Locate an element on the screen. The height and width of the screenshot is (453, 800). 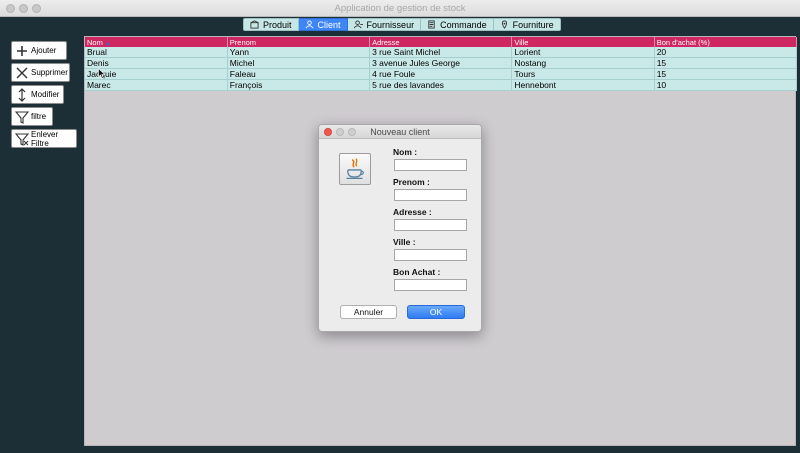
column-header-label: Nom is located at coordinates (95, 42).